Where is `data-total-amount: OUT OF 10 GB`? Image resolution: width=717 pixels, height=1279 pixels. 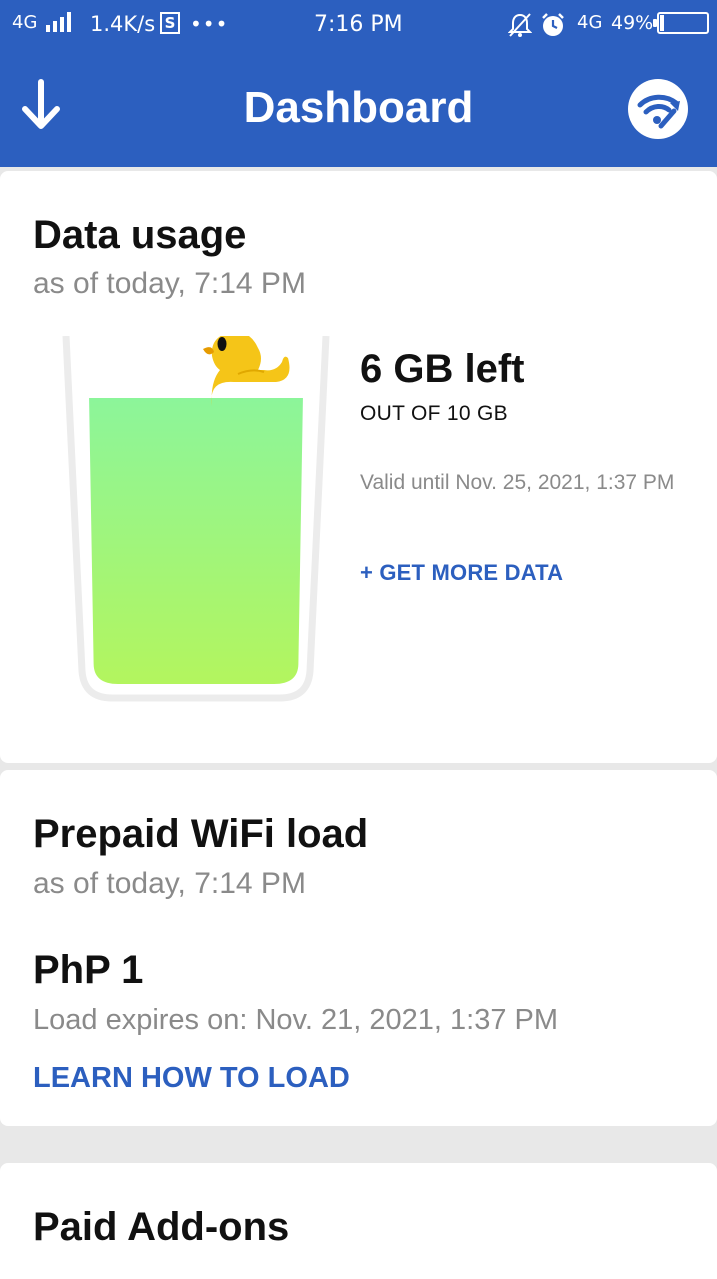
data-total-amount: OUT OF 10 GB is located at coordinates (434, 413).